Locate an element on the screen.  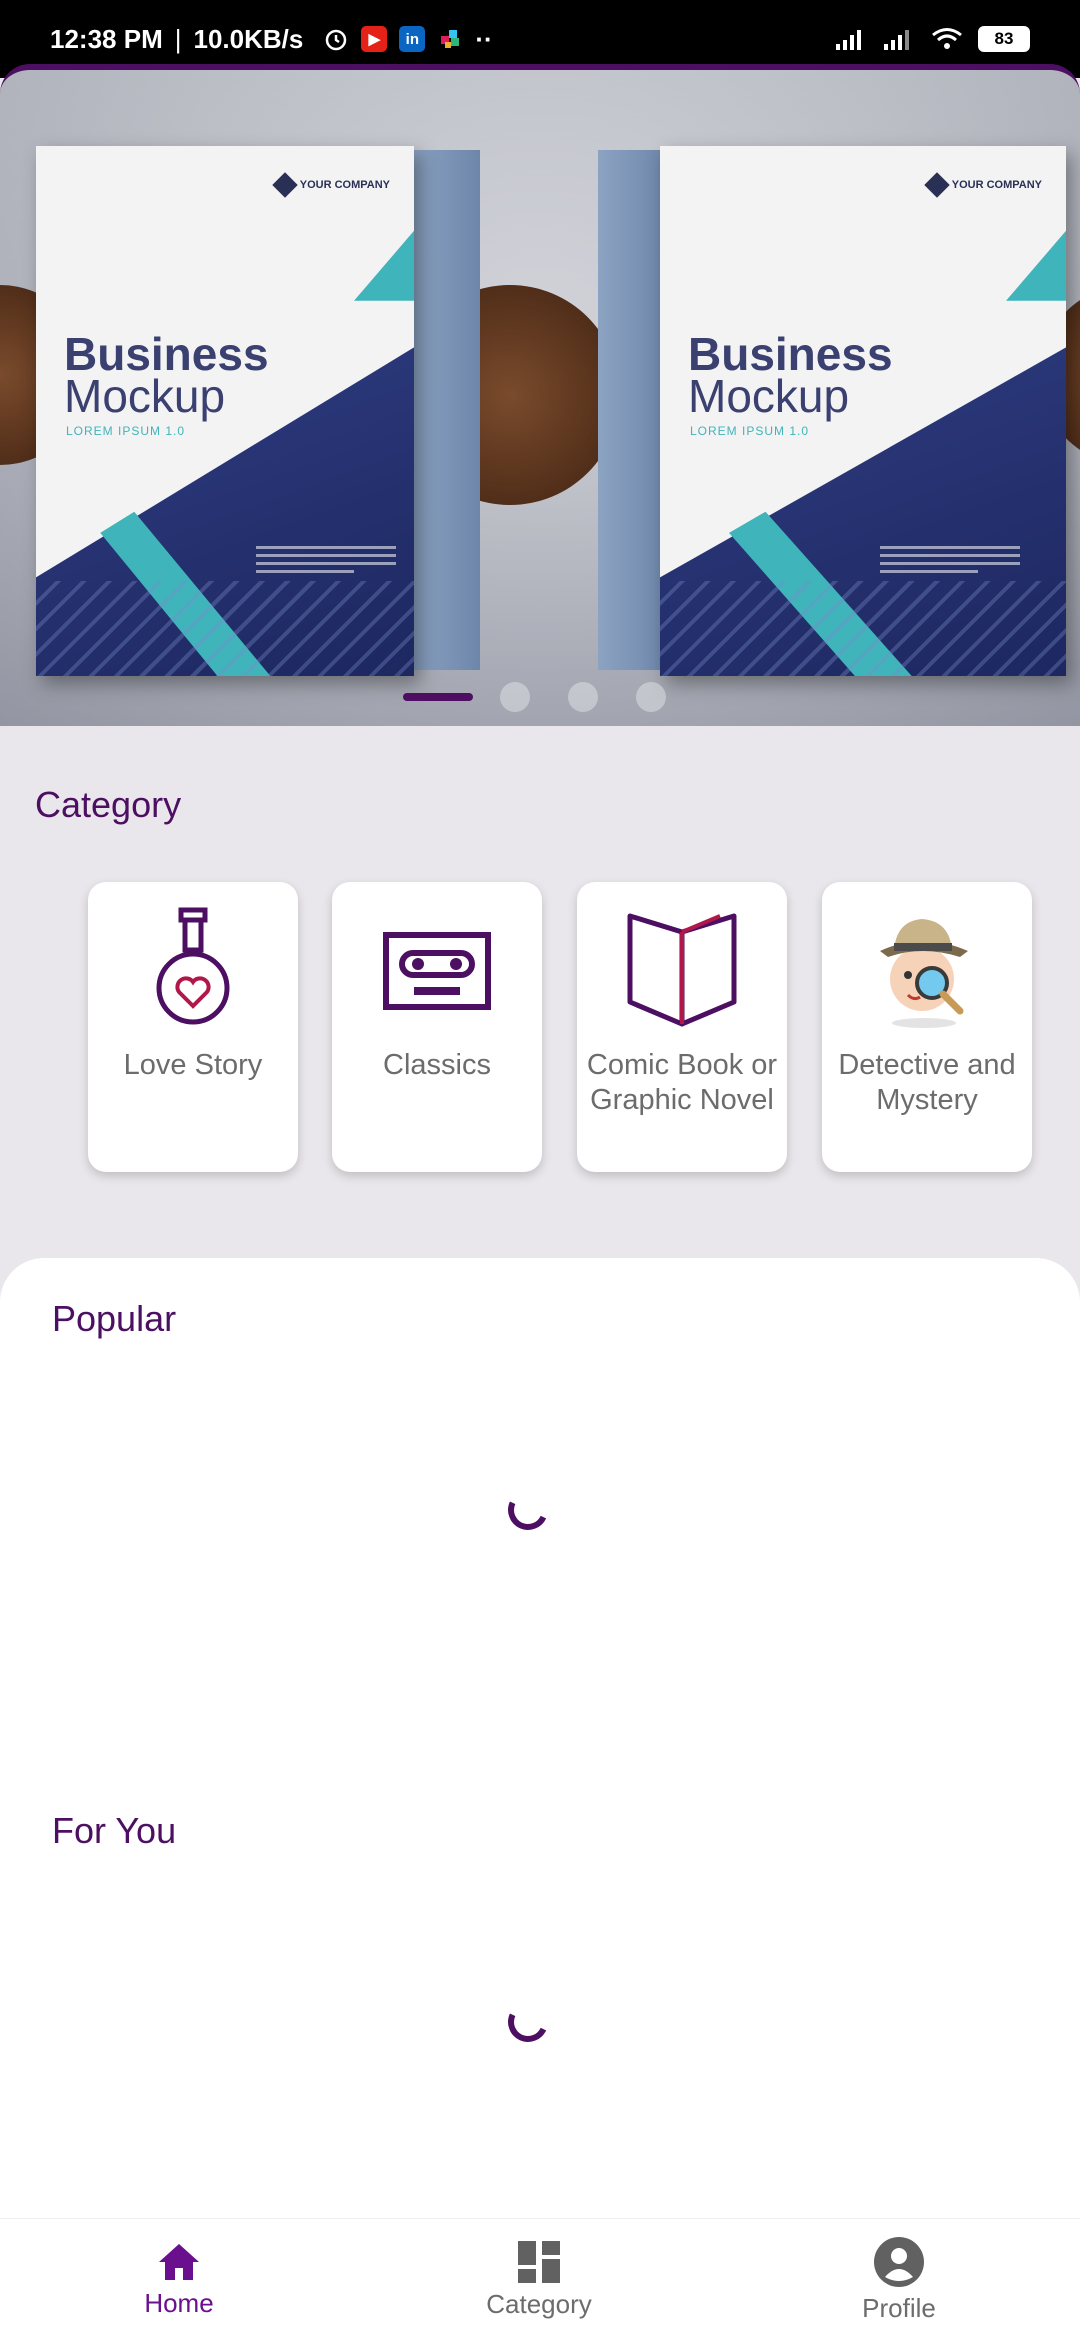
nav-profile: Profile is located at coordinates (899, 2279).